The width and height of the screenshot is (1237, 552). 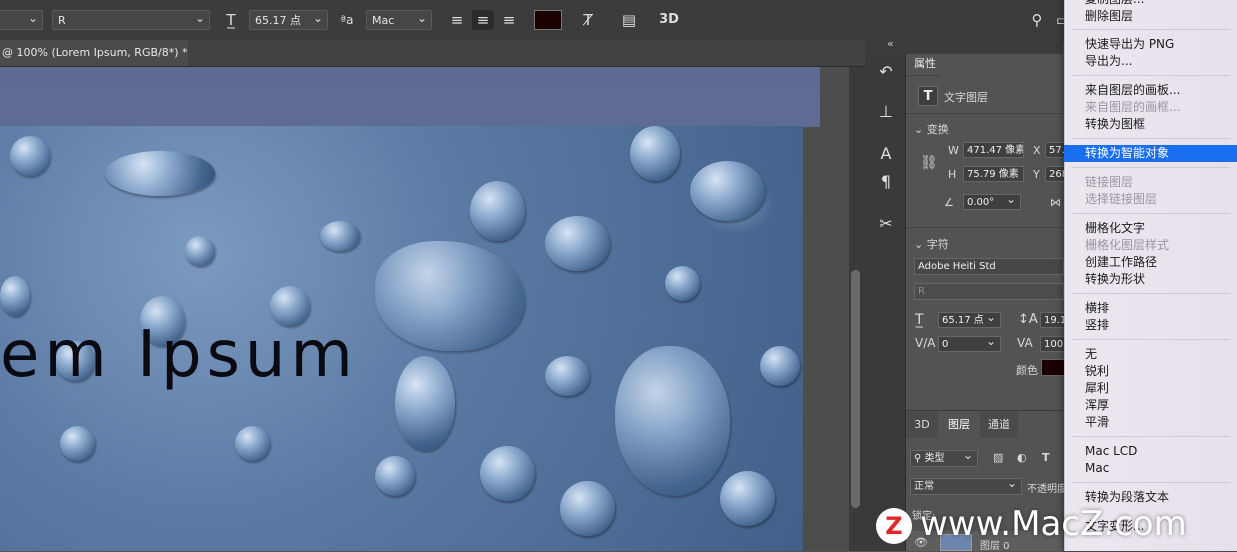 I want to click on canvas-image-top, so click(x=410, y=97).